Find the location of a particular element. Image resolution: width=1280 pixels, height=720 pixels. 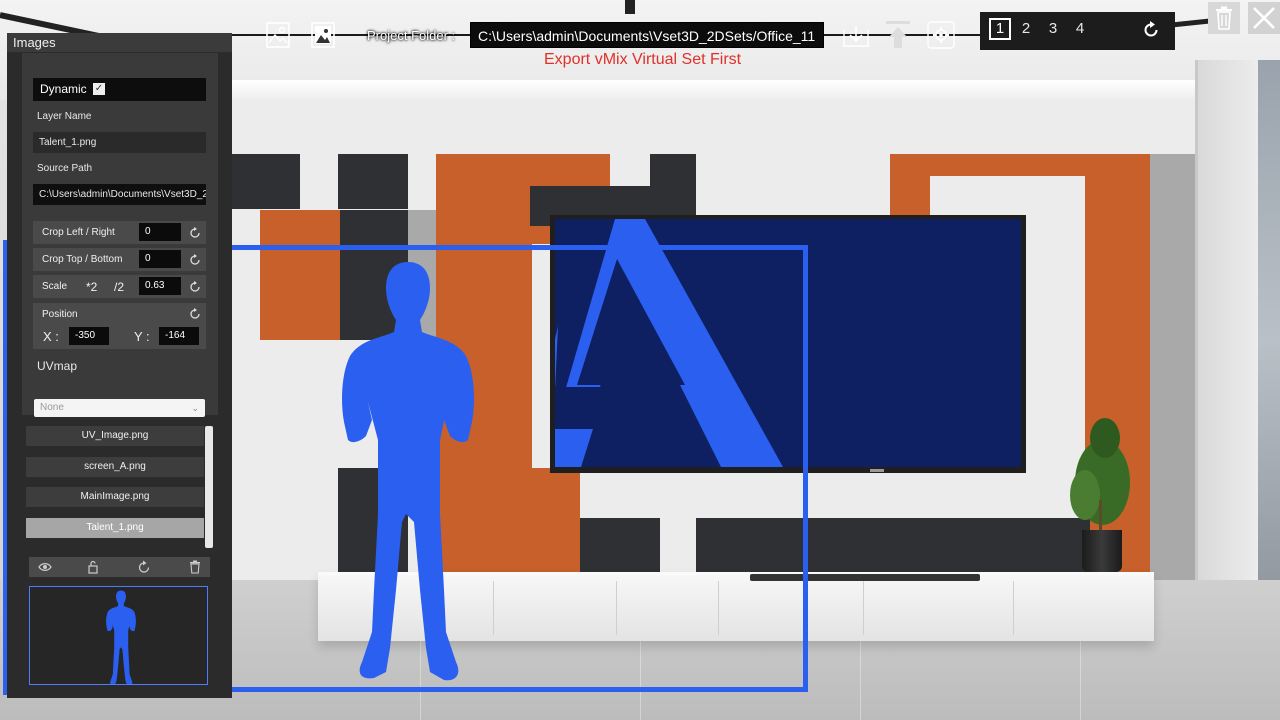

layer-name-input: Talent_1.png is located at coordinates (119, 142).